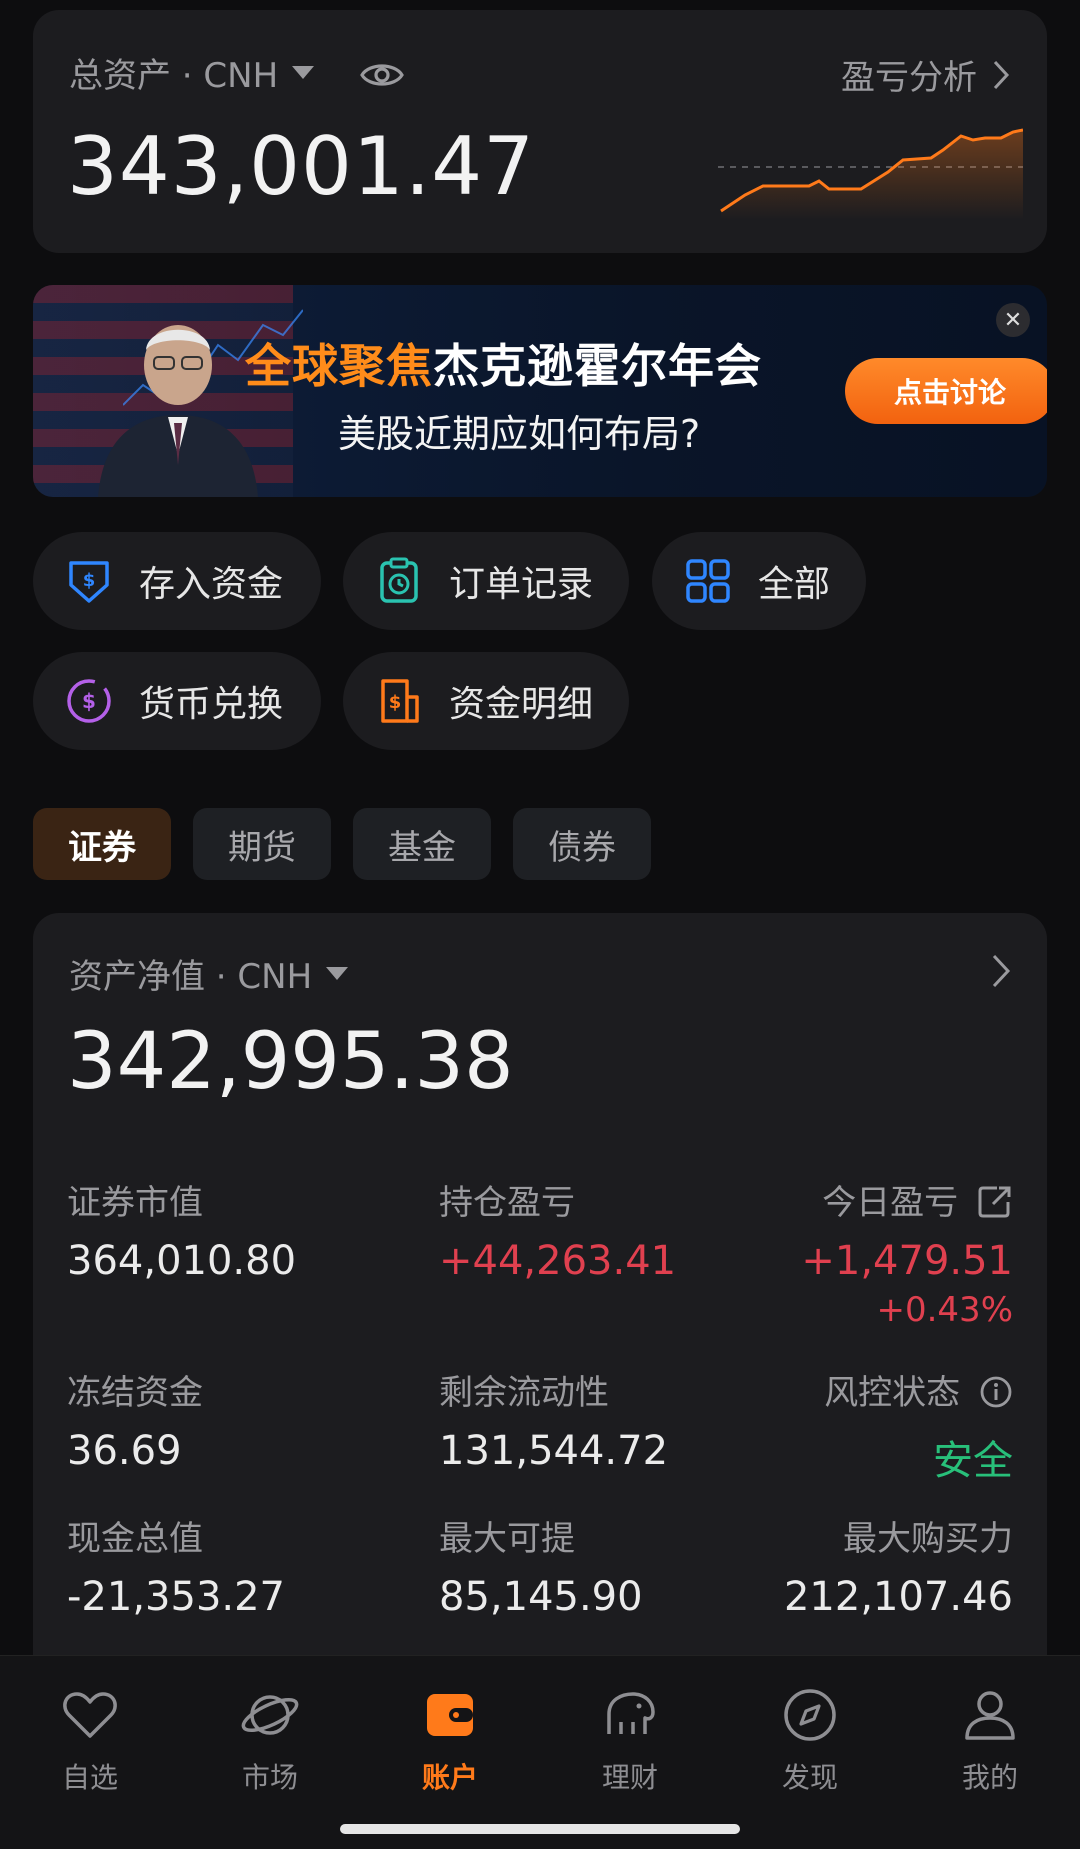 This screenshot has width=1080, height=1849. What do you see at coordinates (290, 1062) in the screenshot?
I see `net-asset-value: 342,995.38` at bounding box center [290, 1062].